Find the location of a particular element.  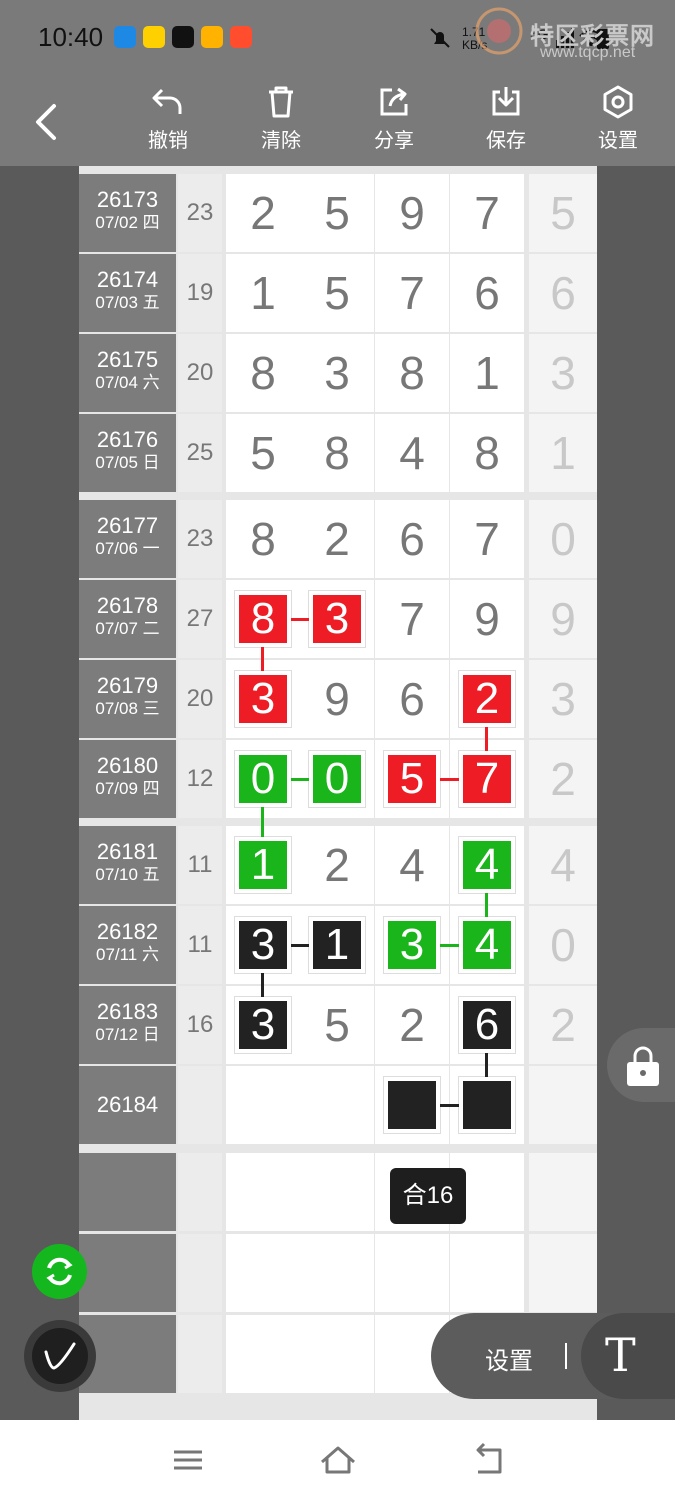

marked-digit-green: 3 is located at coordinates (412, 945).